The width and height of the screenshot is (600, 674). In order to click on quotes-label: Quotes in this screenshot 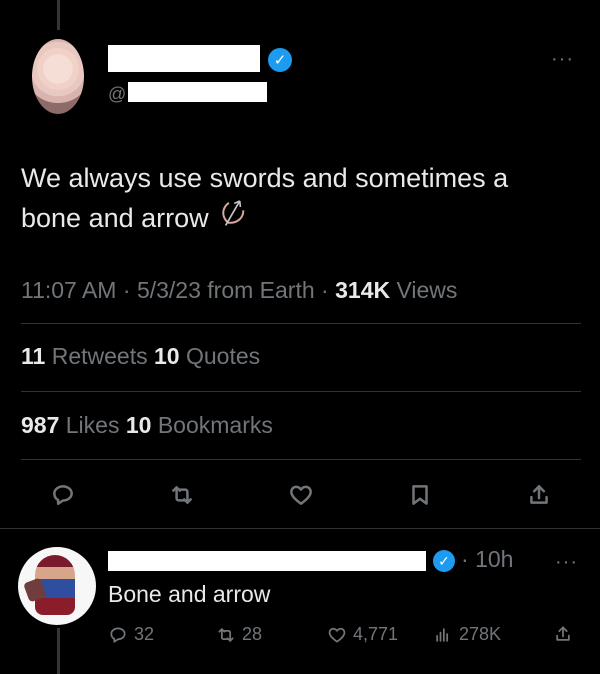, I will do `click(223, 356)`.